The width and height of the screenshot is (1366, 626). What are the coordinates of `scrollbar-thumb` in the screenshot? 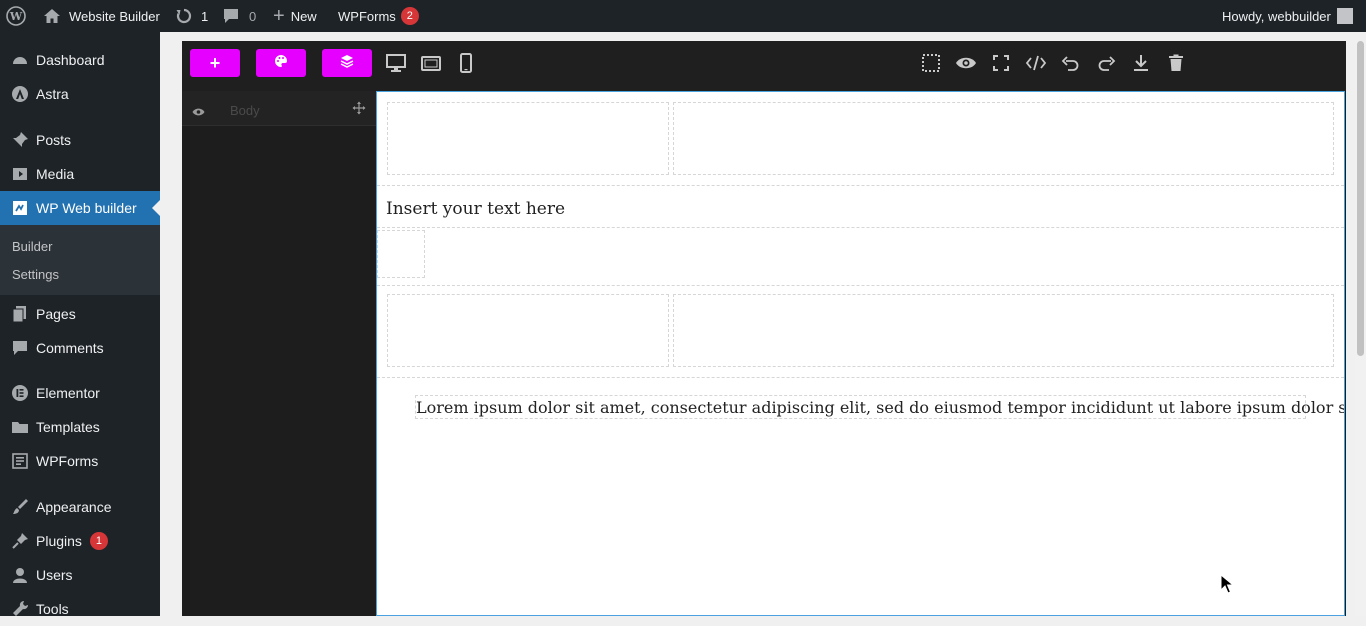 It's located at (1360, 198).